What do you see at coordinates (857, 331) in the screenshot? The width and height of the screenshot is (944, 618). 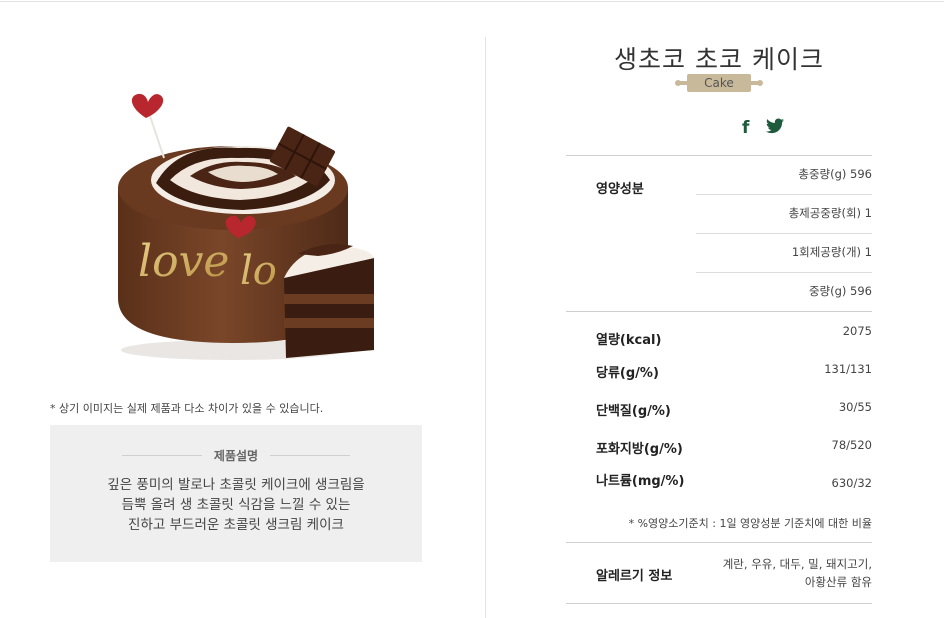 I see `nutrient-value: 2075` at bounding box center [857, 331].